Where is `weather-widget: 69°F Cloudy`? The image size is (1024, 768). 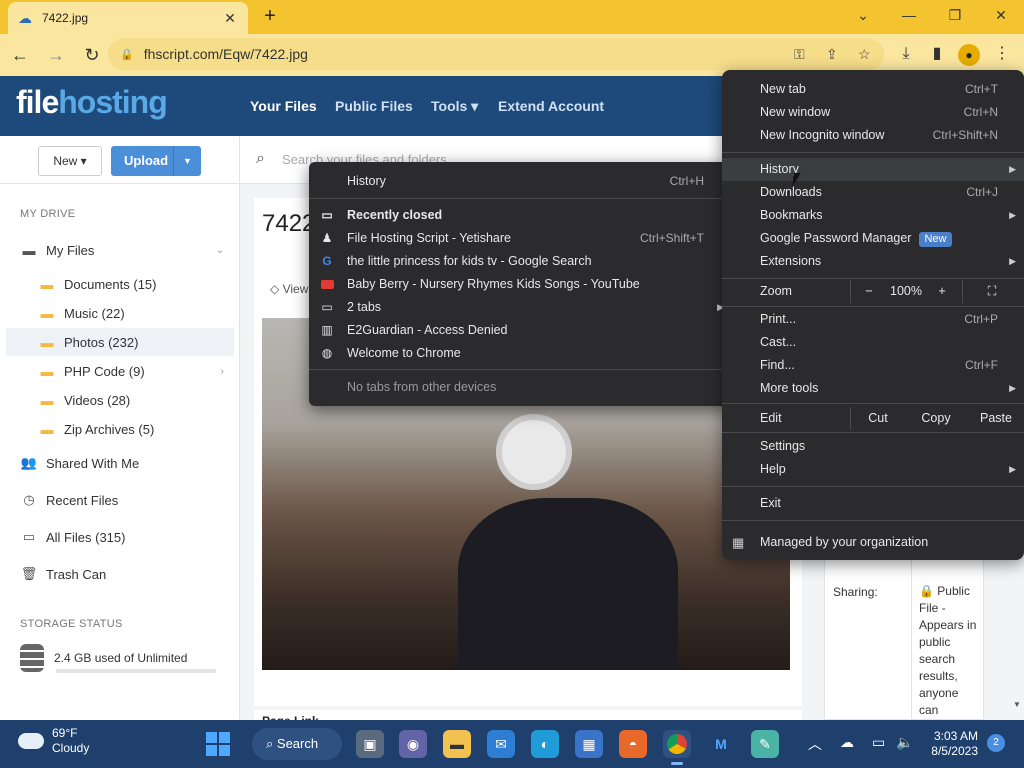 weather-widget: 69°F Cloudy is located at coordinates (53, 741).